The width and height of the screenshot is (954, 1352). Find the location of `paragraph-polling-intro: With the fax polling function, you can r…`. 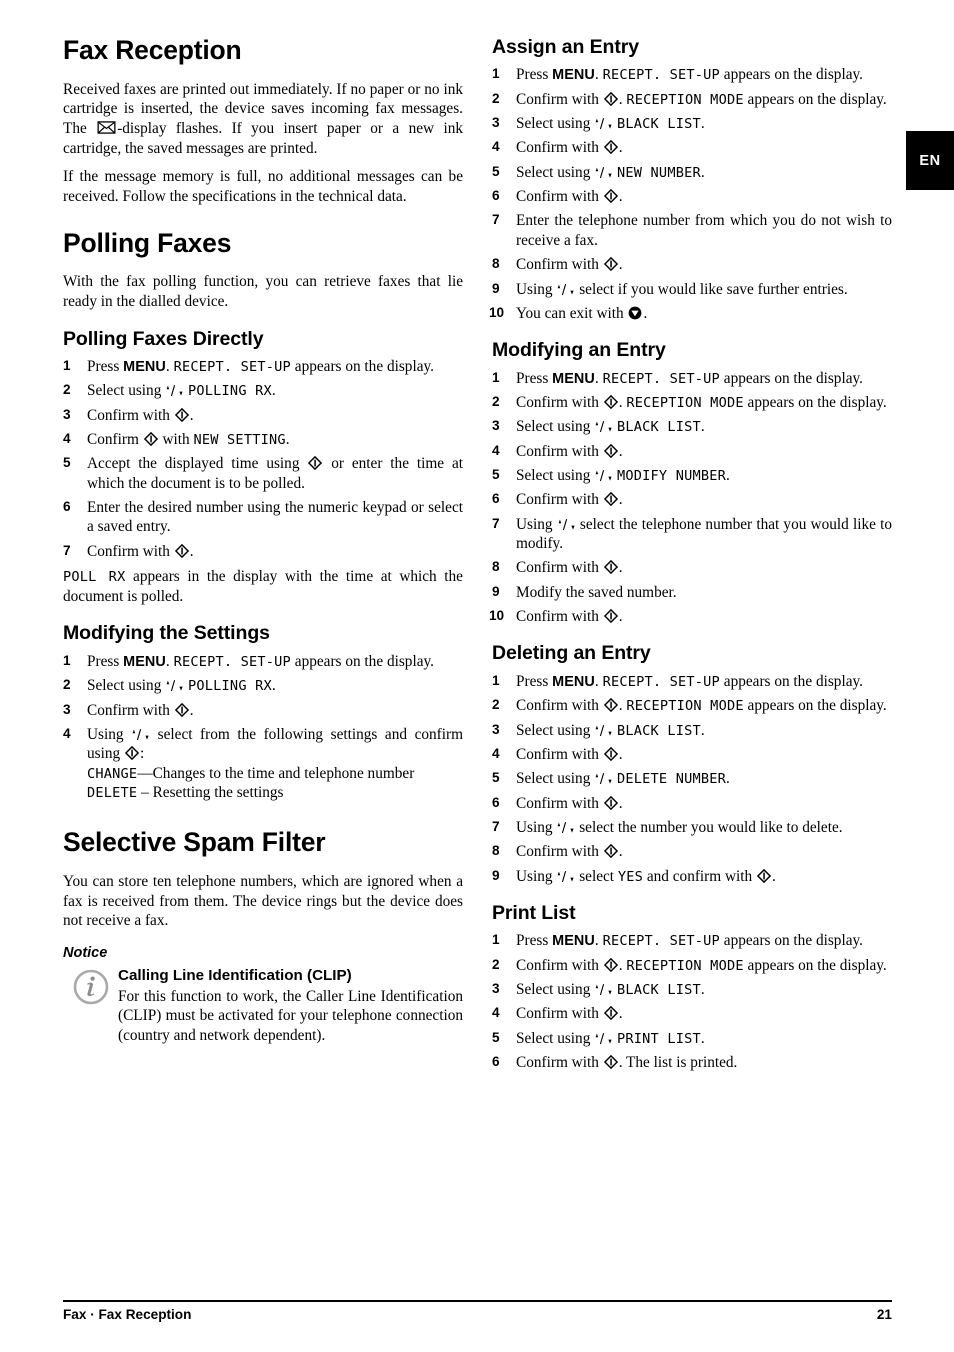

paragraph-polling-intro: With the fax polling function, you can r… is located at coordinates (263, 291).